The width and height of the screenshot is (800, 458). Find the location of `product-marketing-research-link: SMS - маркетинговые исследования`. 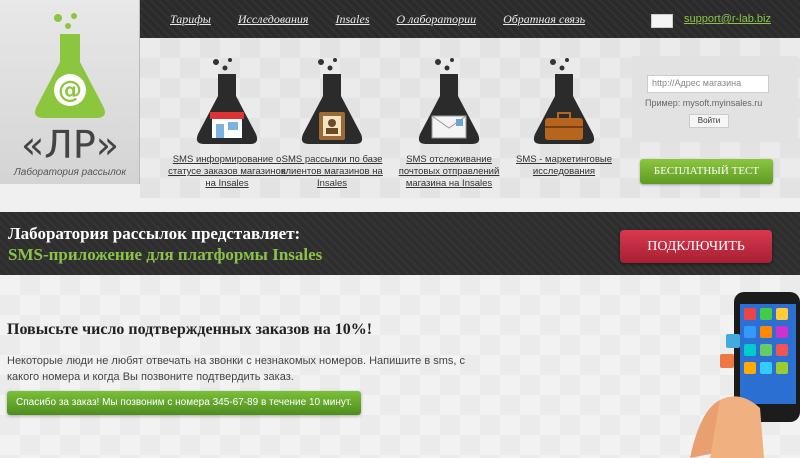

product-marketing-research-link: SMS - маркетинговые исследования is located at coordinates (564, 166).